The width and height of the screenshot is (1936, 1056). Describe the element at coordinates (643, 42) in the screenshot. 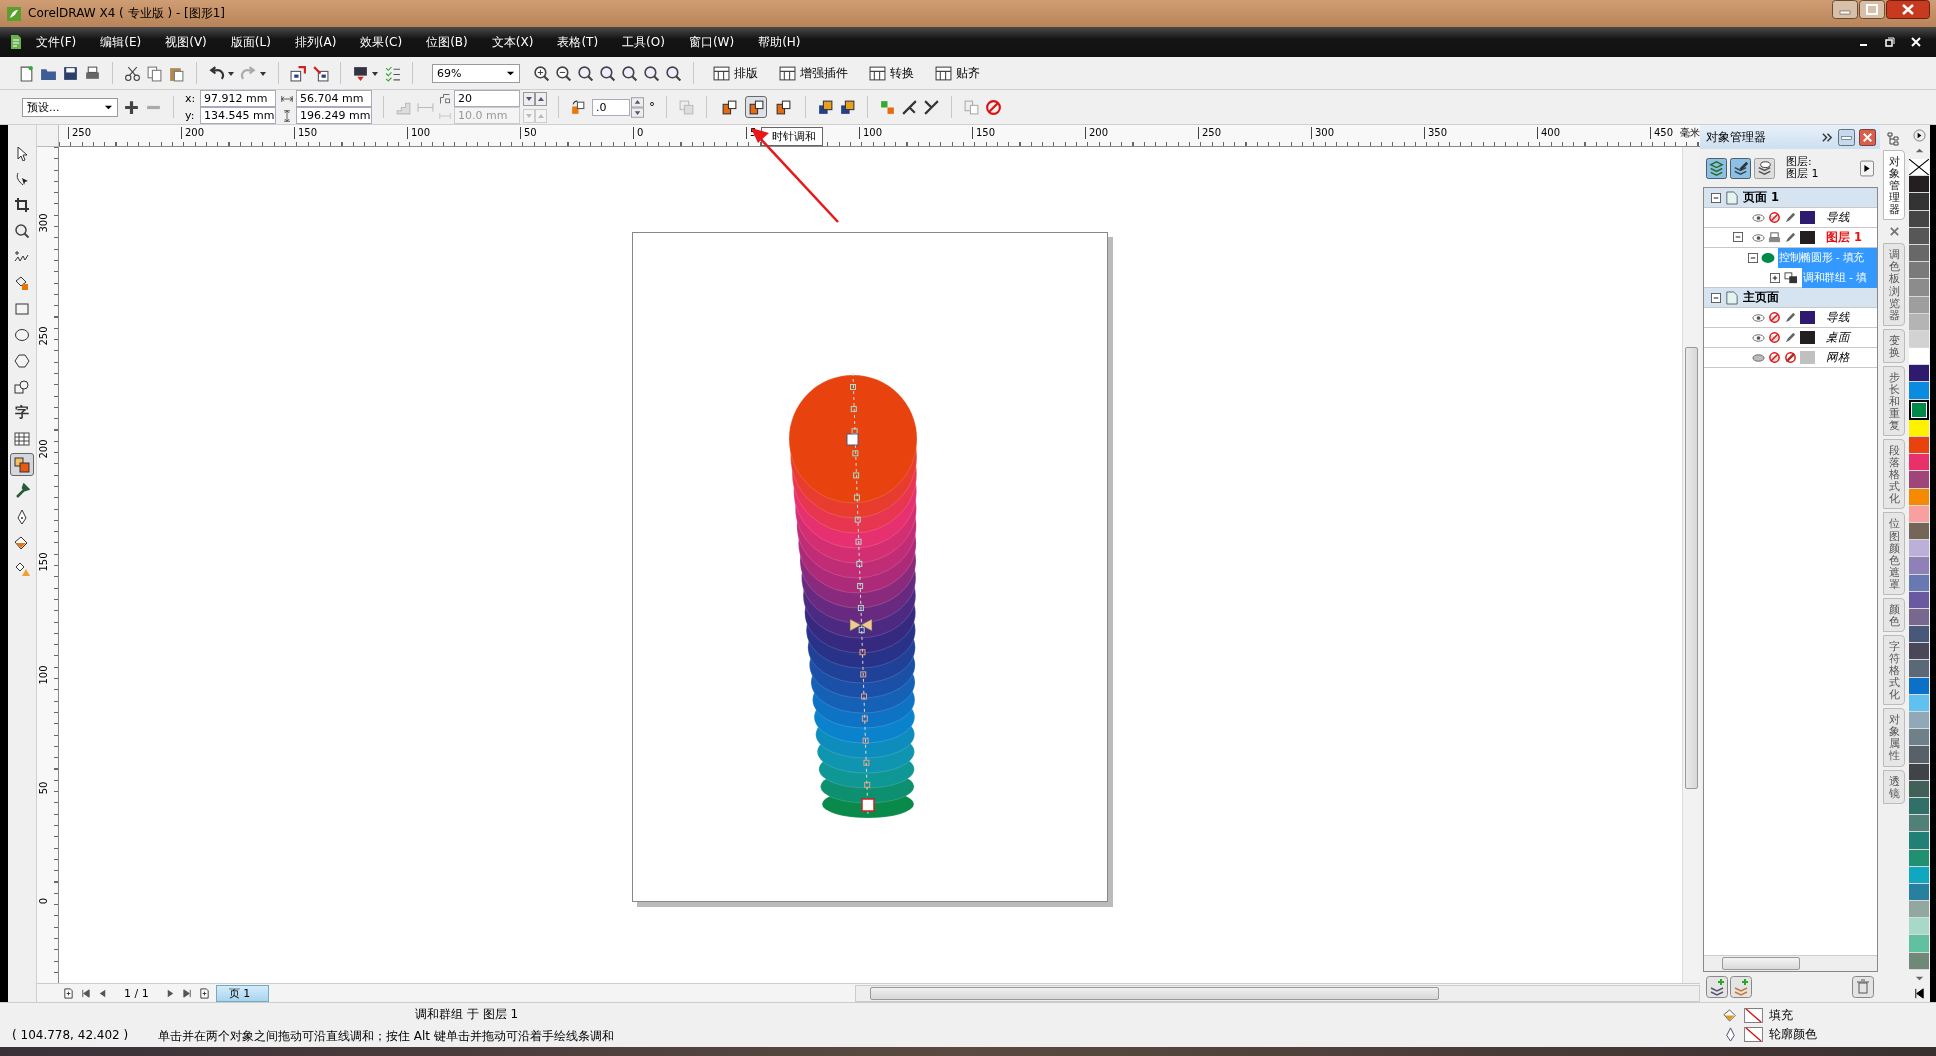

I see `menu-item: 工具(O)` at that location.